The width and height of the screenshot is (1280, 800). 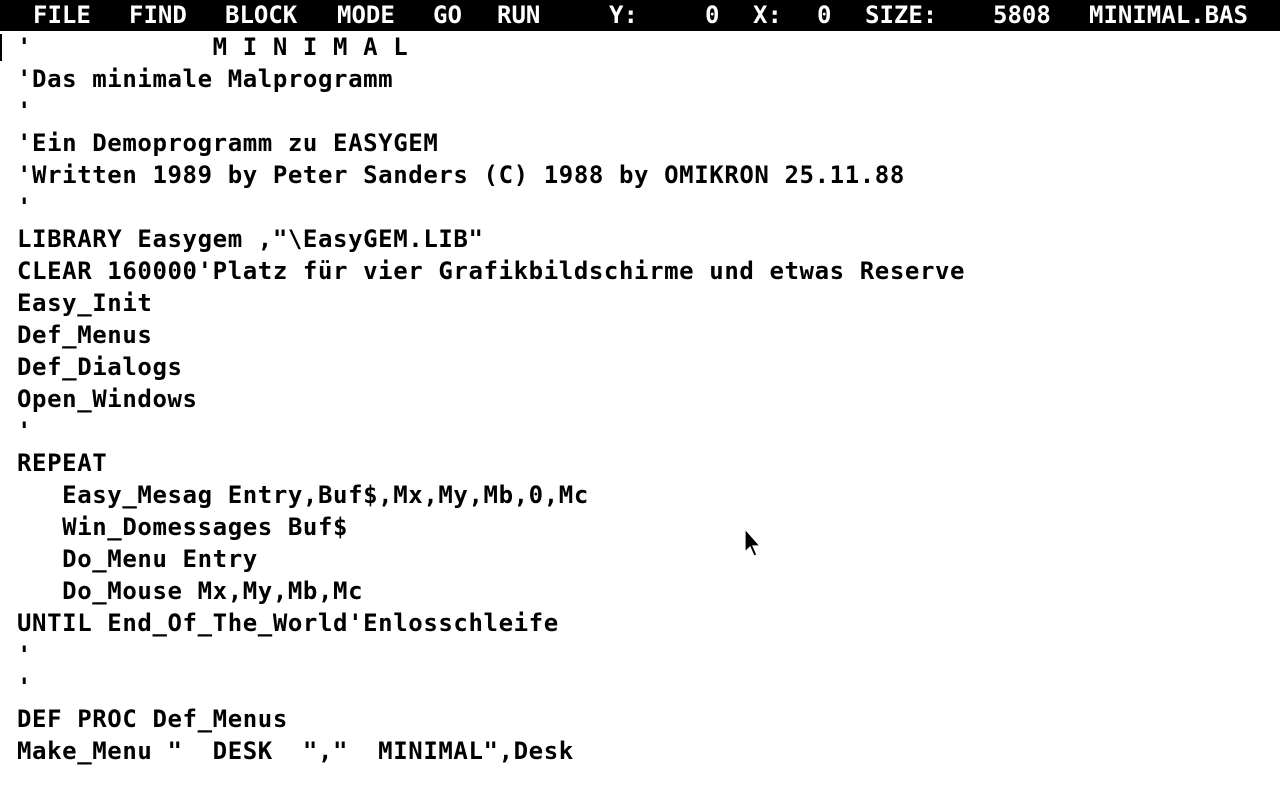 I want to click on size-label: SIZE:, so click(x=901, y=15).